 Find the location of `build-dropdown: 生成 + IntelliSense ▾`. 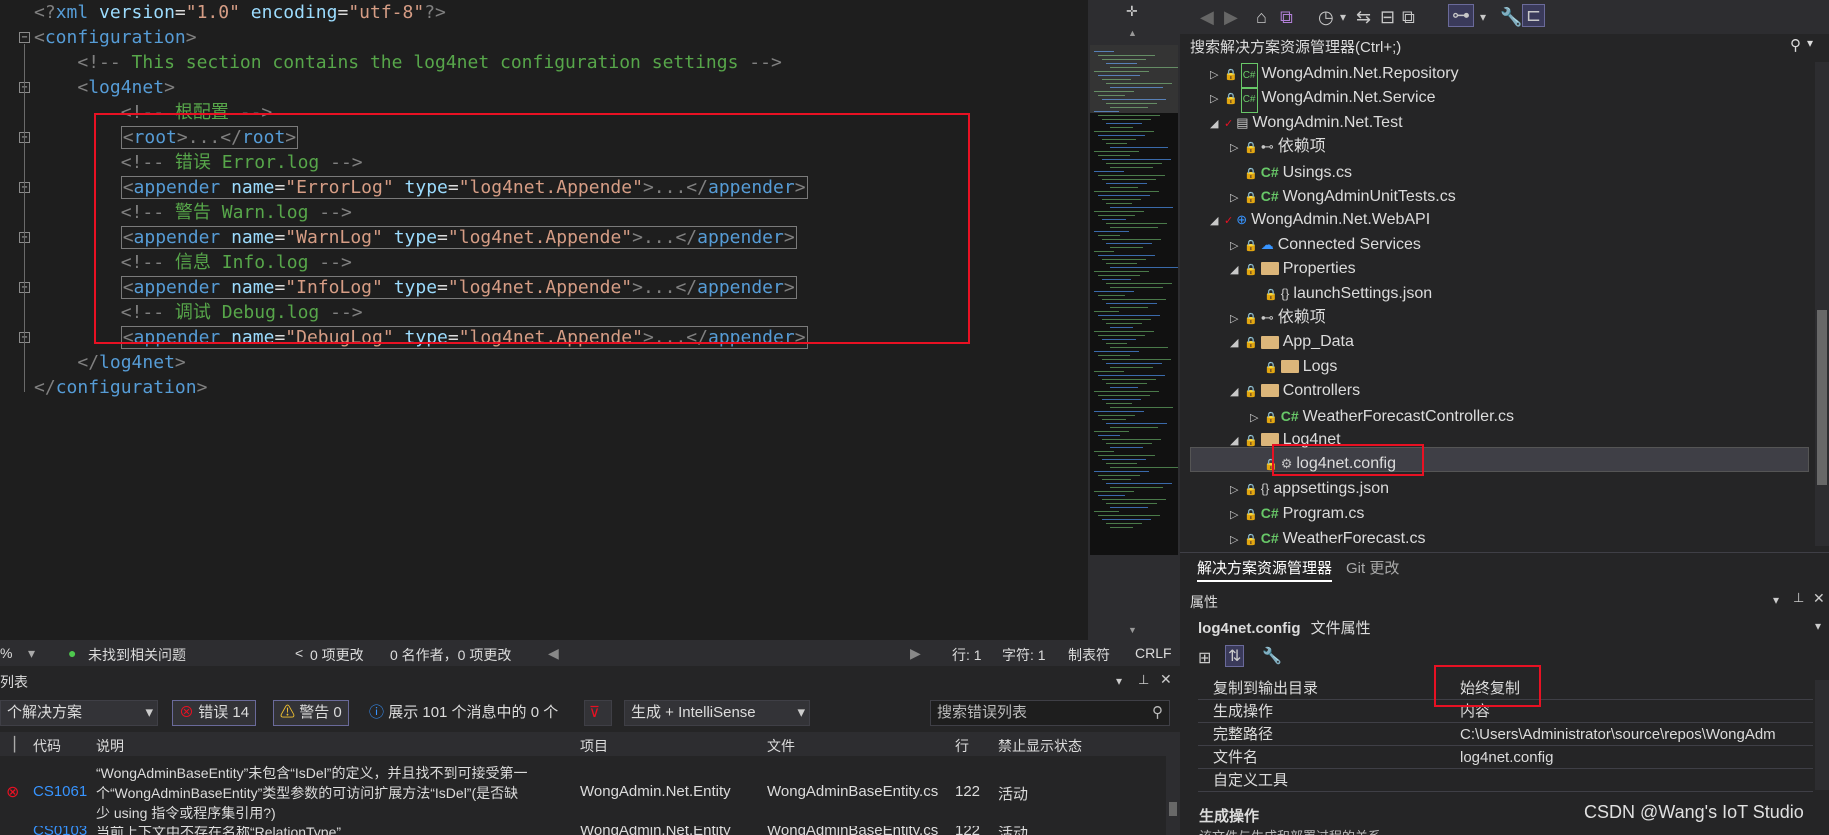

build-dropdown: 生成 + IntelliSense ▾ is located at coordinates (717, 713).